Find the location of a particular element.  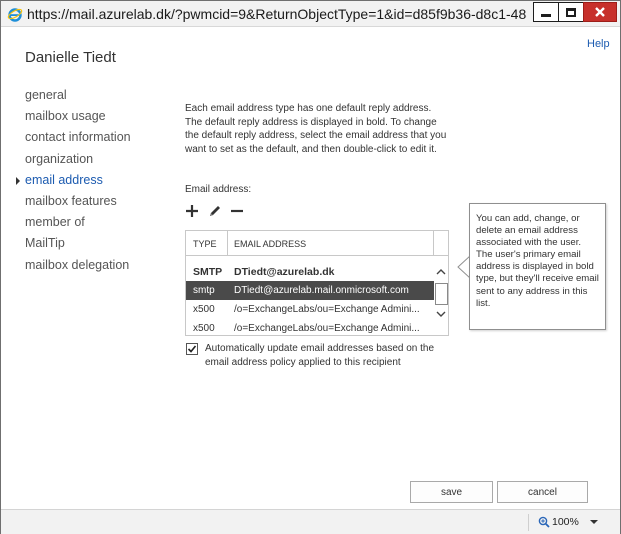

scrollbar-thumb is located at coordinates (441, 294).